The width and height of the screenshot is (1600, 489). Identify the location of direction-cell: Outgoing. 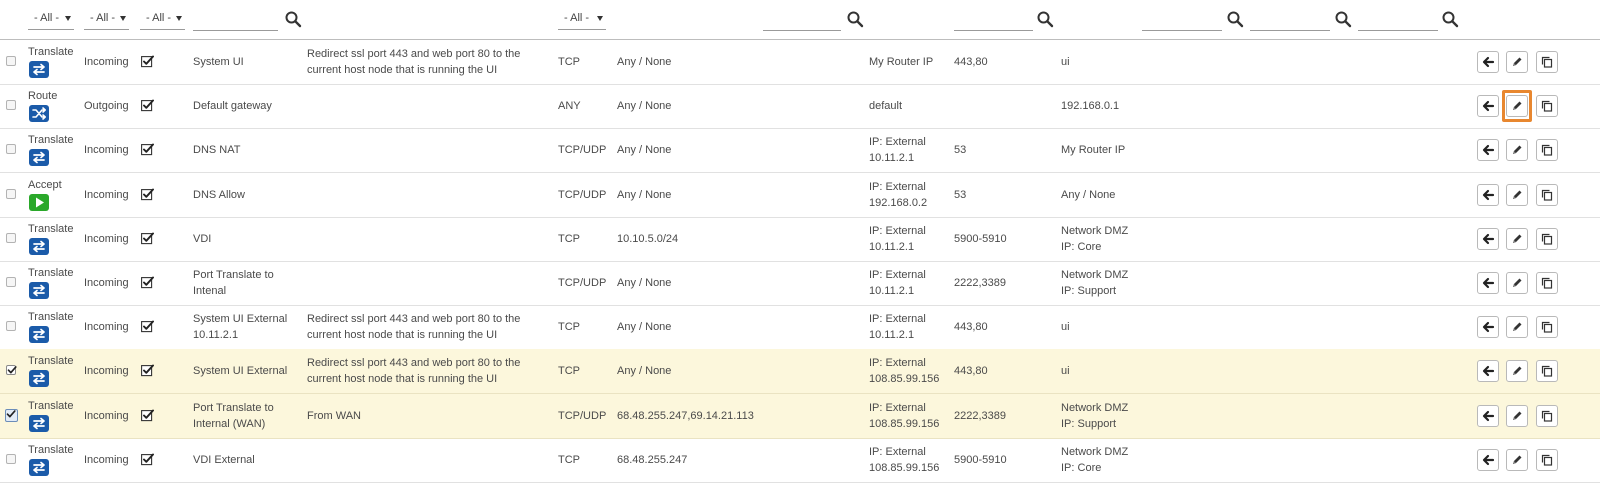
(106, 106).